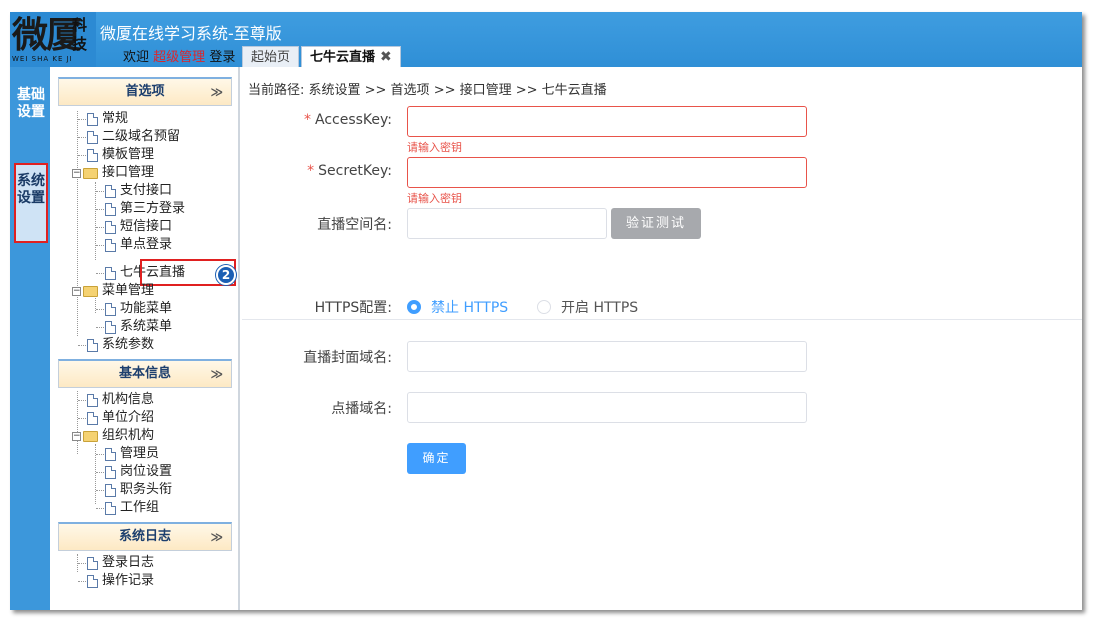  Describe the element at coordinates (31, 104) in the screenshot. I see `module-basic-settings: 基础设置` at that location.